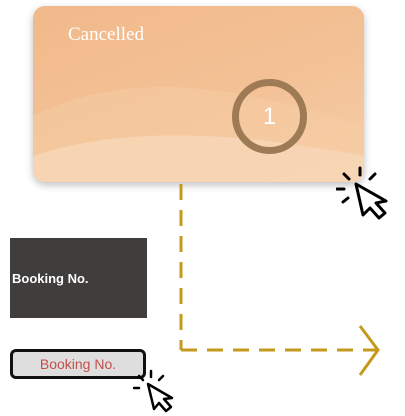  Describe the element at coordinates (78, 364) in the screenshot. I see `booking-no-button: Booking No.` at that location.